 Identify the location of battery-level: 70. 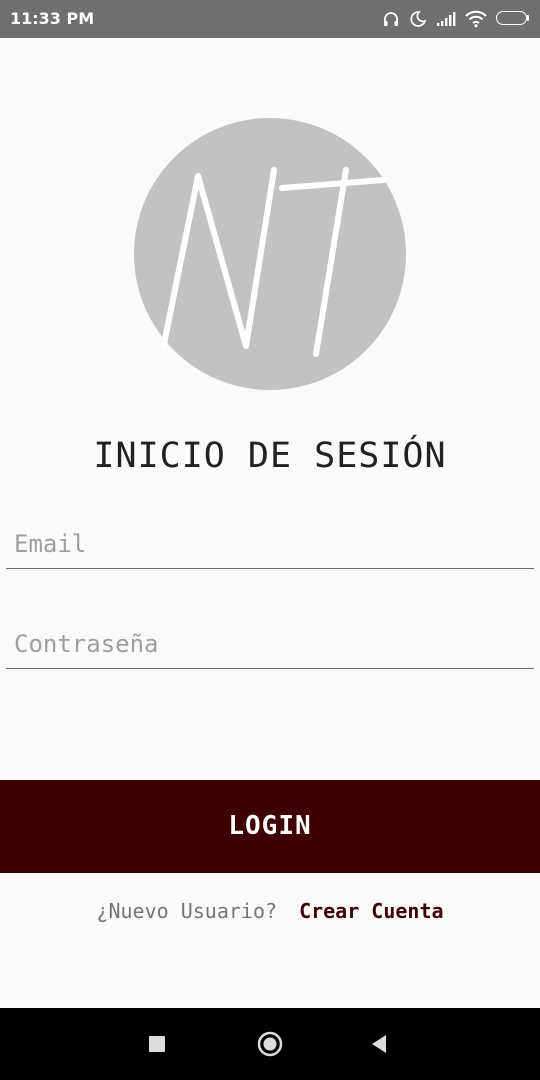
(511, 17).